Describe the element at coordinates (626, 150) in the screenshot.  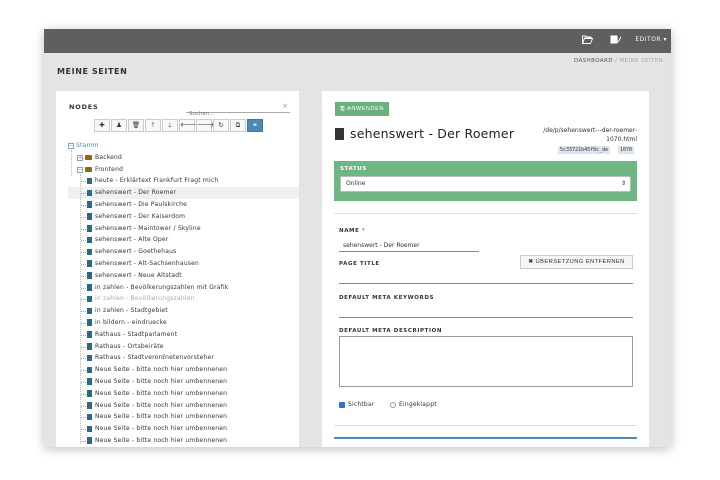
I see `page-number-badge: 1070` at that location.